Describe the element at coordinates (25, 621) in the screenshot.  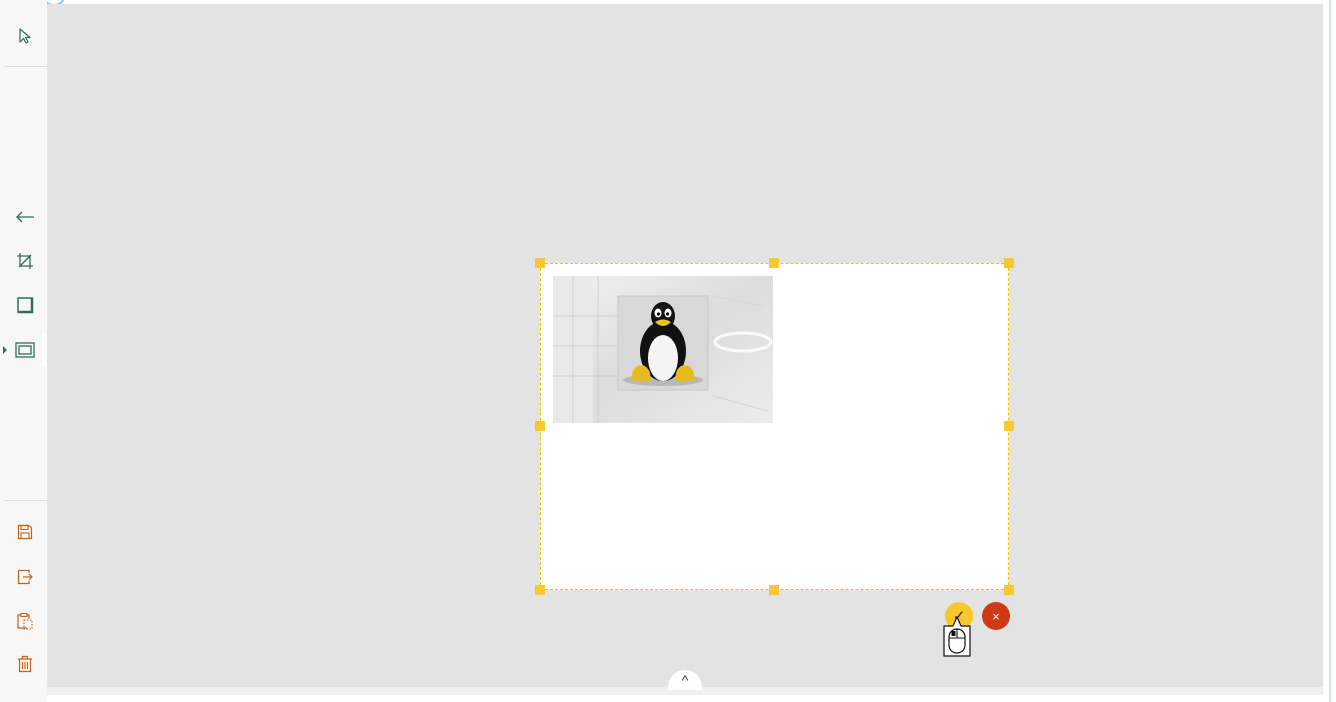
I see `clipboard-icon` at that location.